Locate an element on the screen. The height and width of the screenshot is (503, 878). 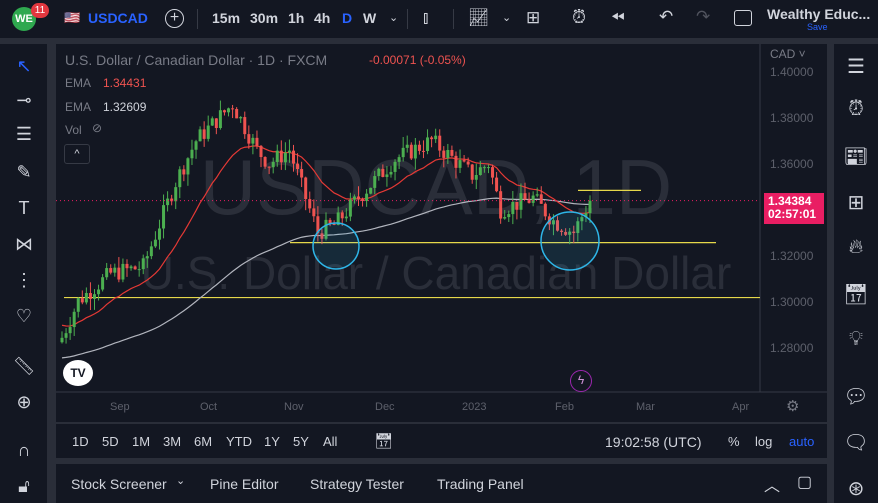
zoom-icon: ⊕ is located at coordinates (24, 402).